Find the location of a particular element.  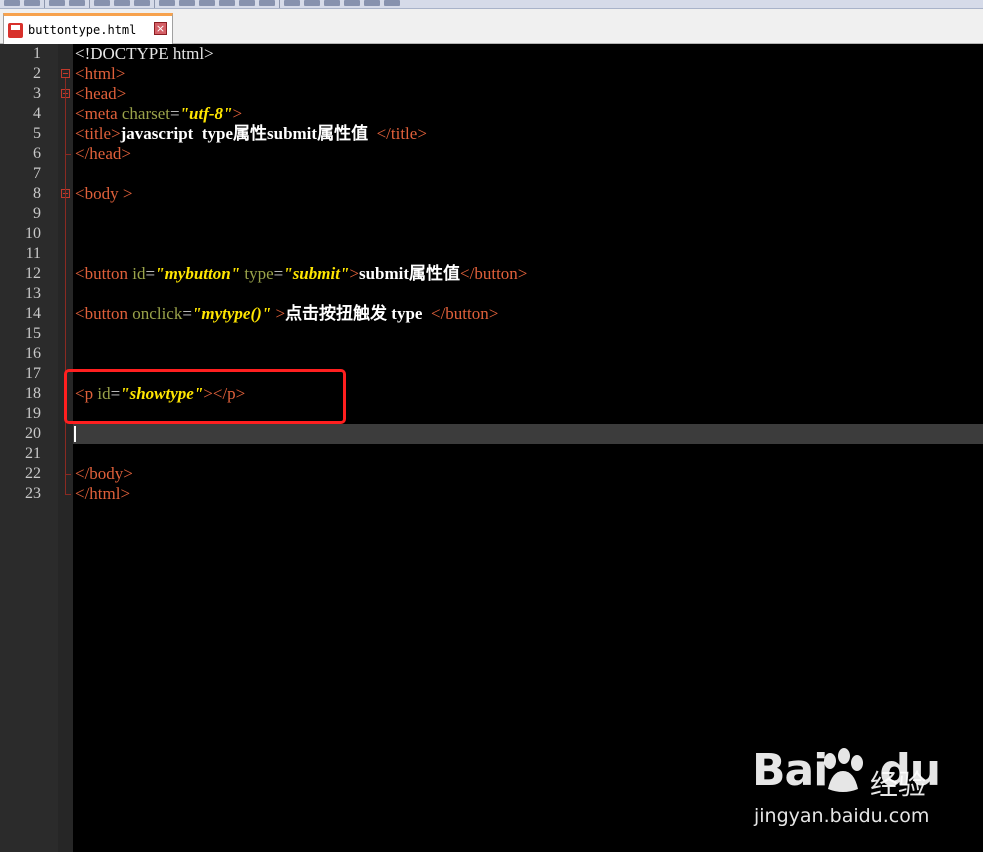

line-number: 17 is located at coordinates (33, 373).